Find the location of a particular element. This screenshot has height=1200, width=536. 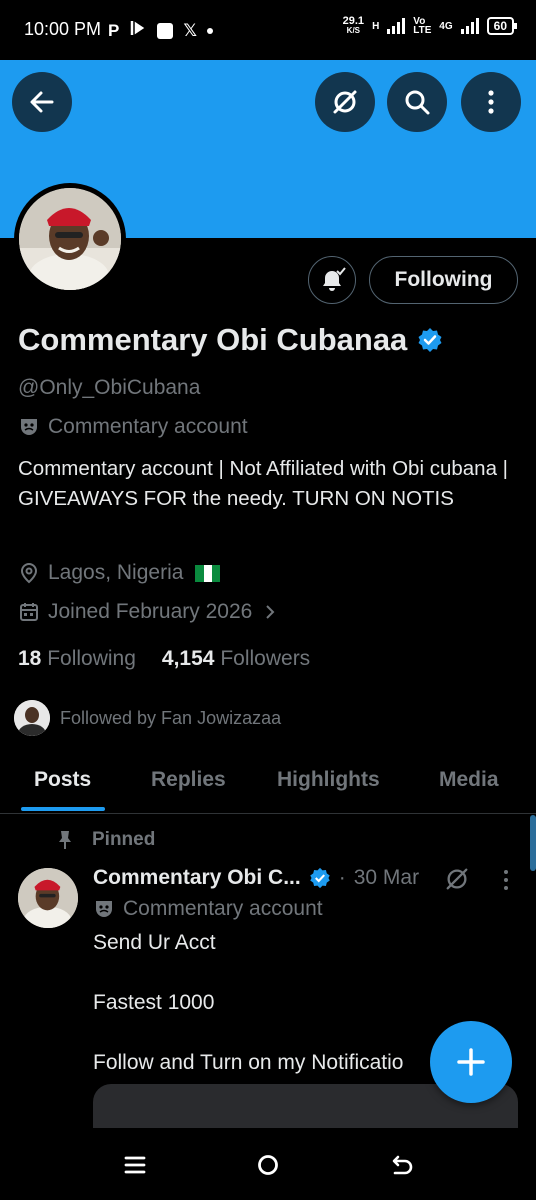

system-nav-bar is located at coordinates (268, 1164).